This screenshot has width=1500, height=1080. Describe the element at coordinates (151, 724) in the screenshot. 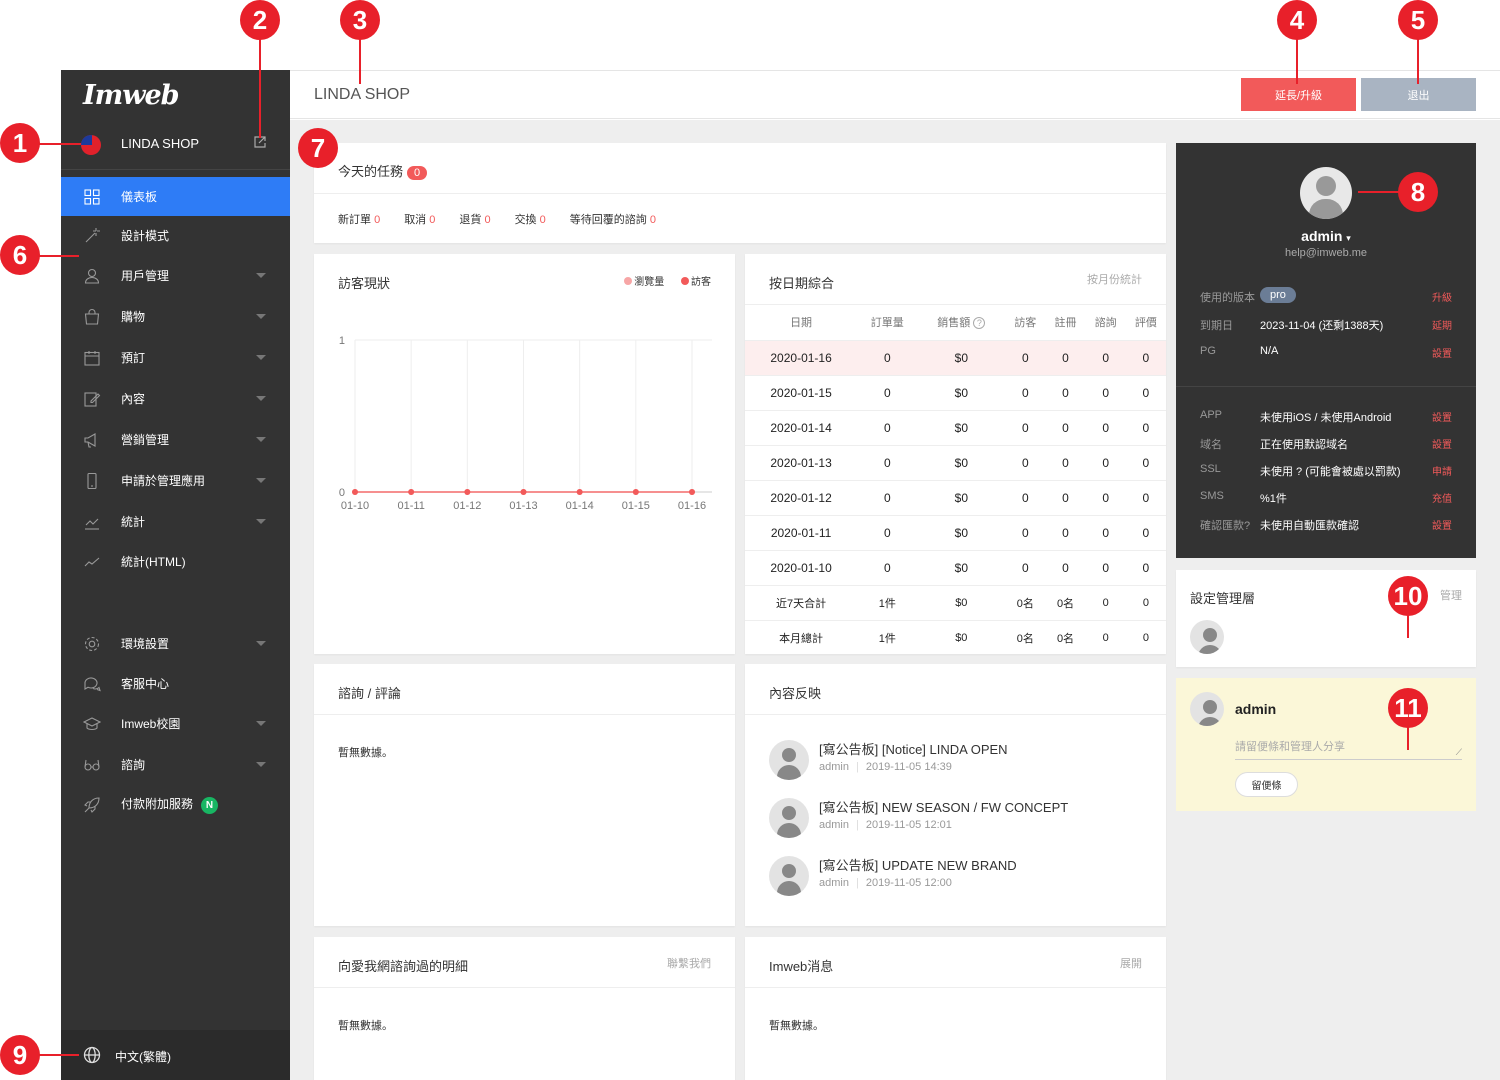

I see `sidebar-item-label: Imweb校園` at that location.